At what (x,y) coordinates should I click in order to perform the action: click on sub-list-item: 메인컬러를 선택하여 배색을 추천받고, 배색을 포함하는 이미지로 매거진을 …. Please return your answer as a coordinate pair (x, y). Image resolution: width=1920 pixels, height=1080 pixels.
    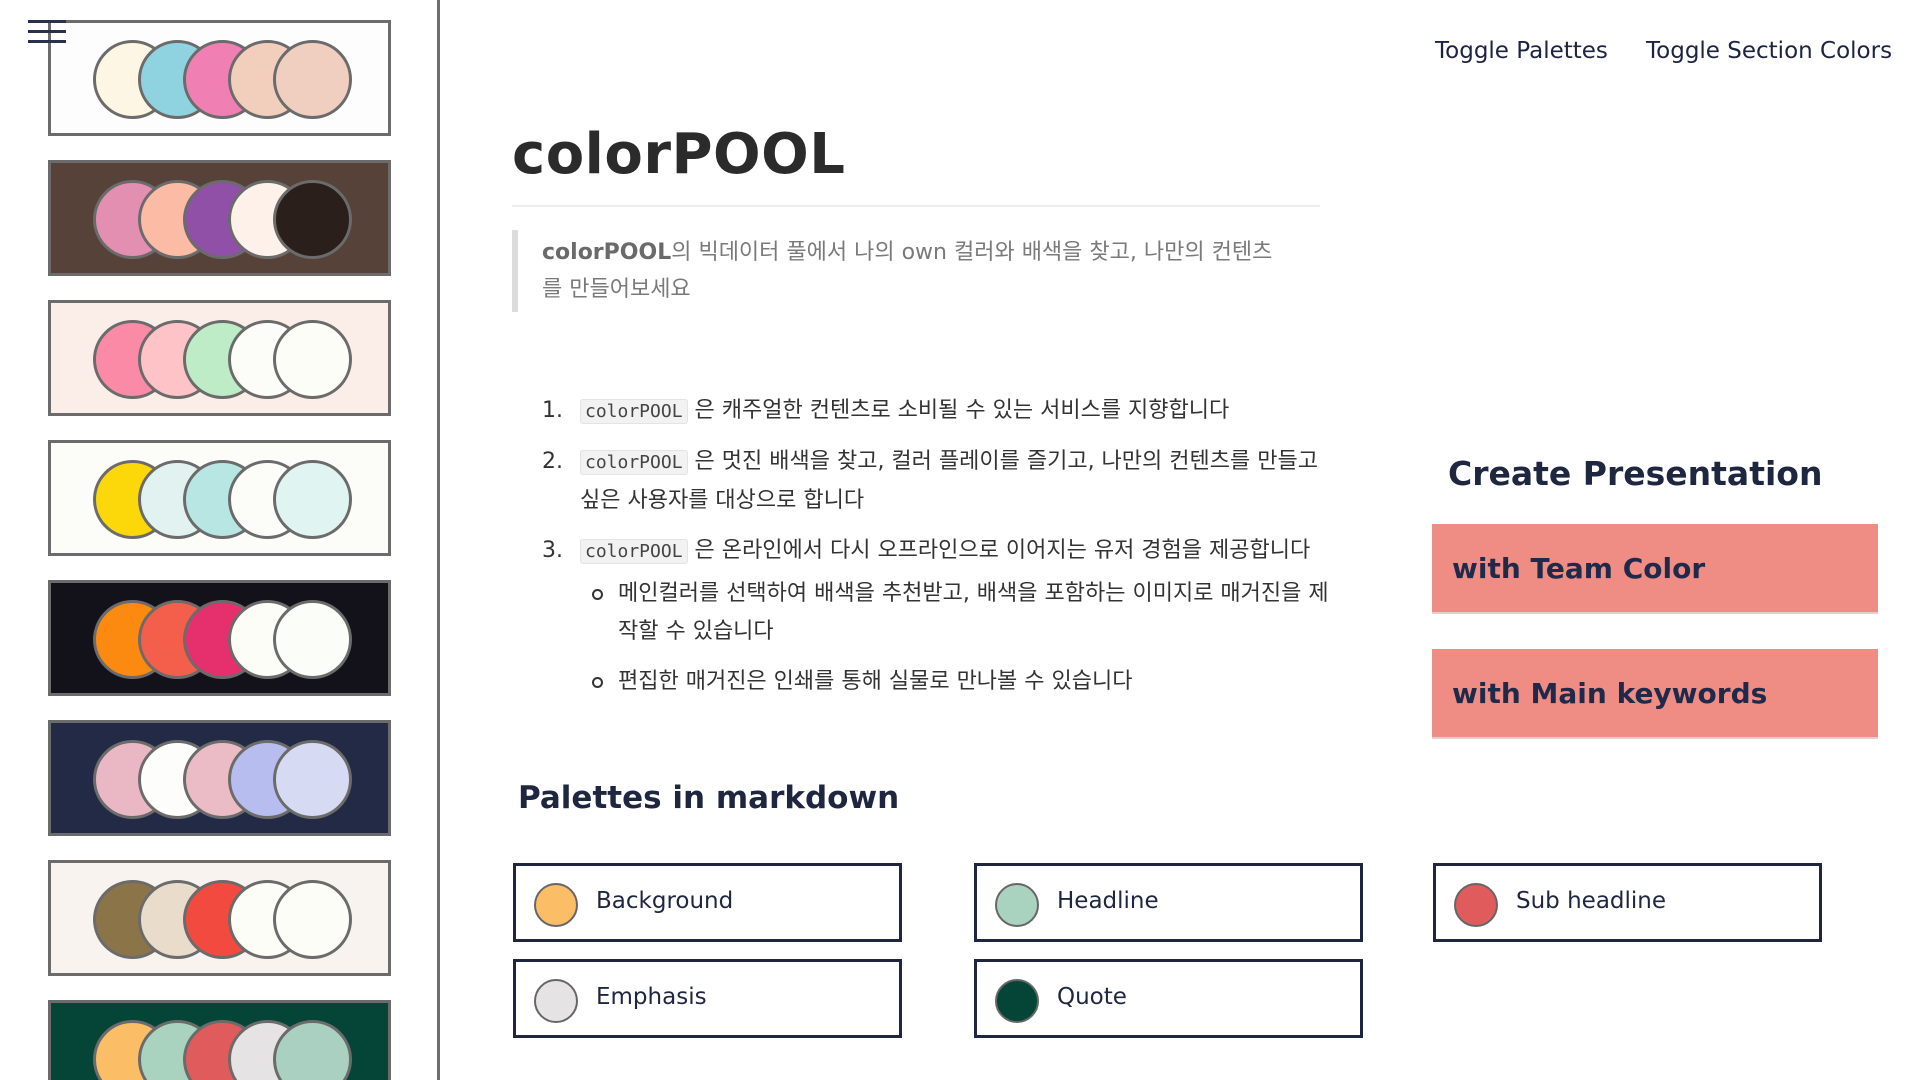
    Looking at the image, I should click on (961, 613).